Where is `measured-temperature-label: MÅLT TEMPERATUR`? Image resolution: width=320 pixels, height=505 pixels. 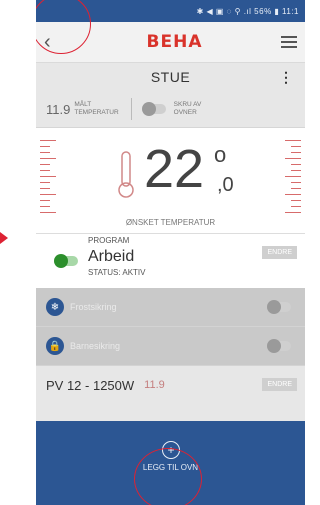
measured-temperature-label: MÅLT TEMPERATUR is located at coordinates (96, 108).